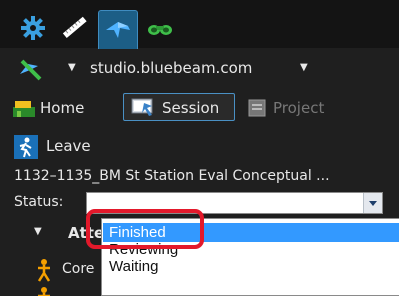 The width and height of the screenshot is (399, 296). I want to click on tab-settings, so click(33, 28).